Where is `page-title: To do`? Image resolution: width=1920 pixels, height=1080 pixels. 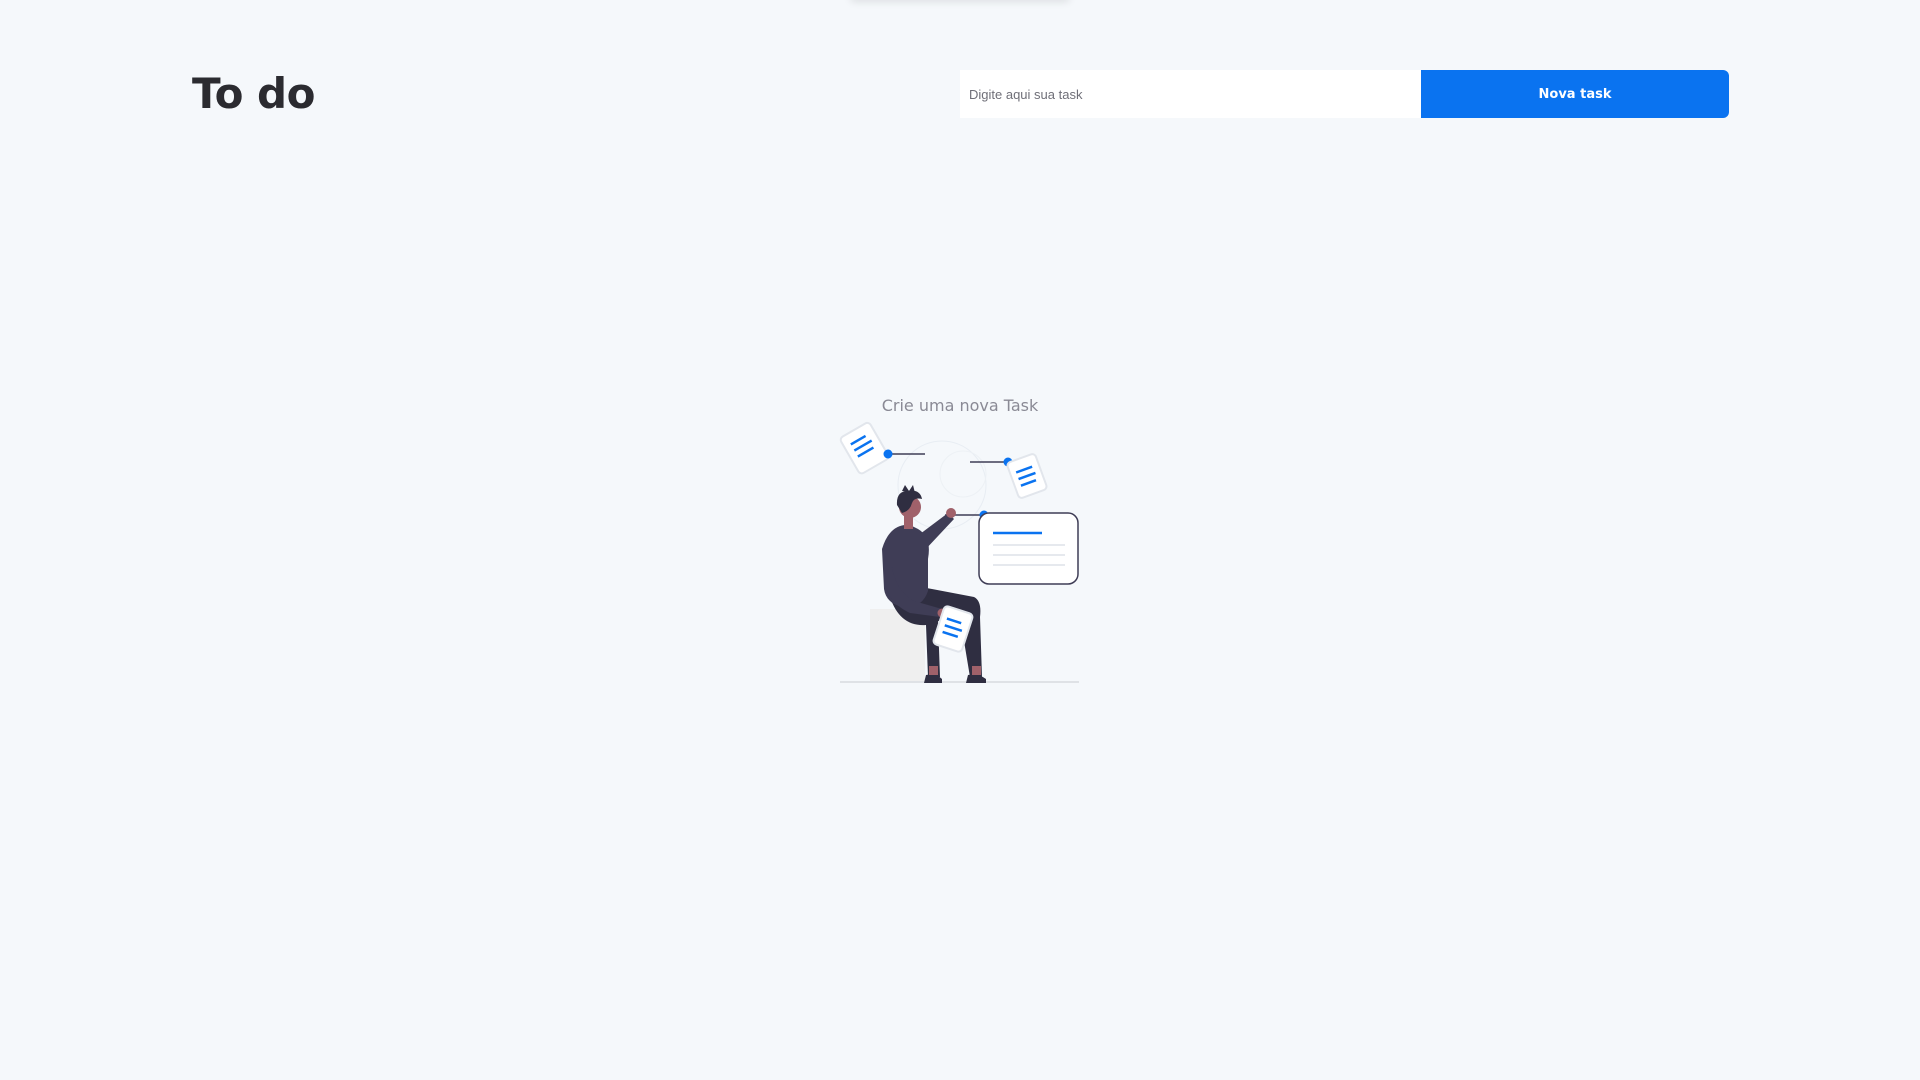 page-title: To do is located at coordinates (253, 93).